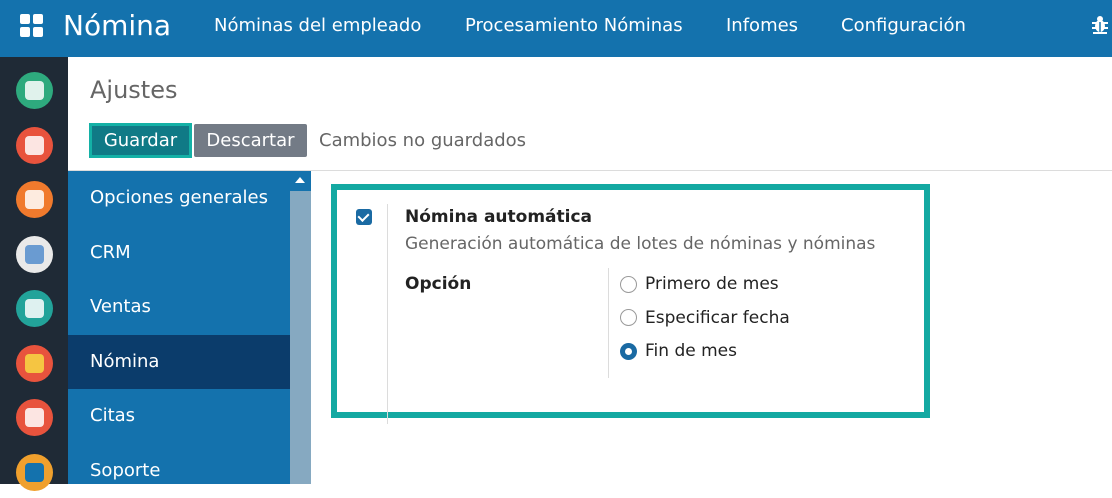 The width and height of the screenshot is (1112, 498). Describe the element at coordinates (140, 140) in the screenshot. I see `save-button: Guardar` at that location.